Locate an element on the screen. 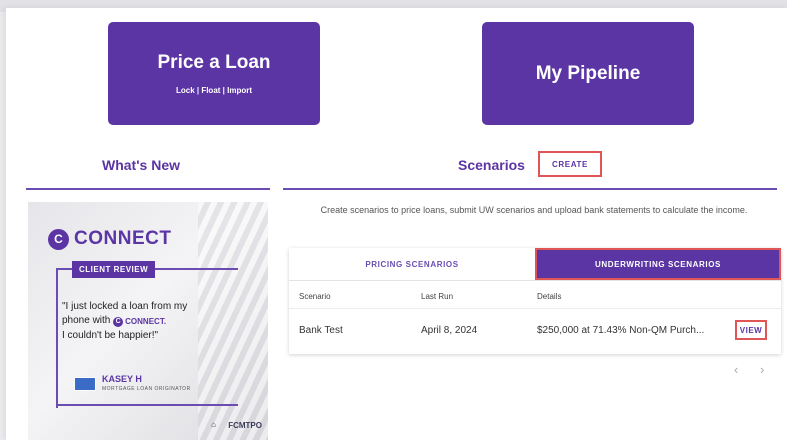 The image size is (787, 440). pager-next-icon: › is located at coordinates (762, 369).